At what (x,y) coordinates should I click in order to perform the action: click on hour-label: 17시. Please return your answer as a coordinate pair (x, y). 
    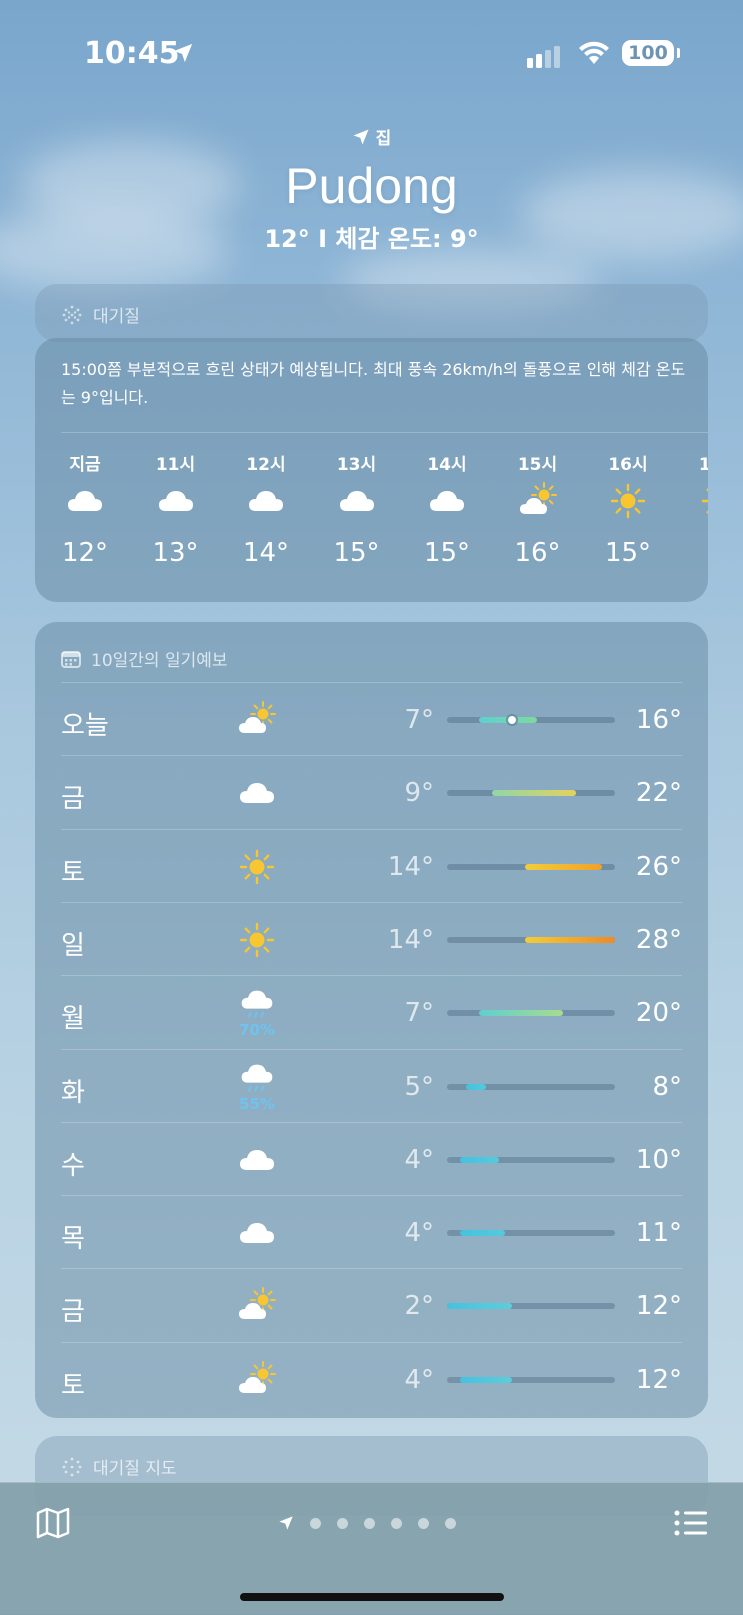
    Looking at the image, I should click on (703, 465).